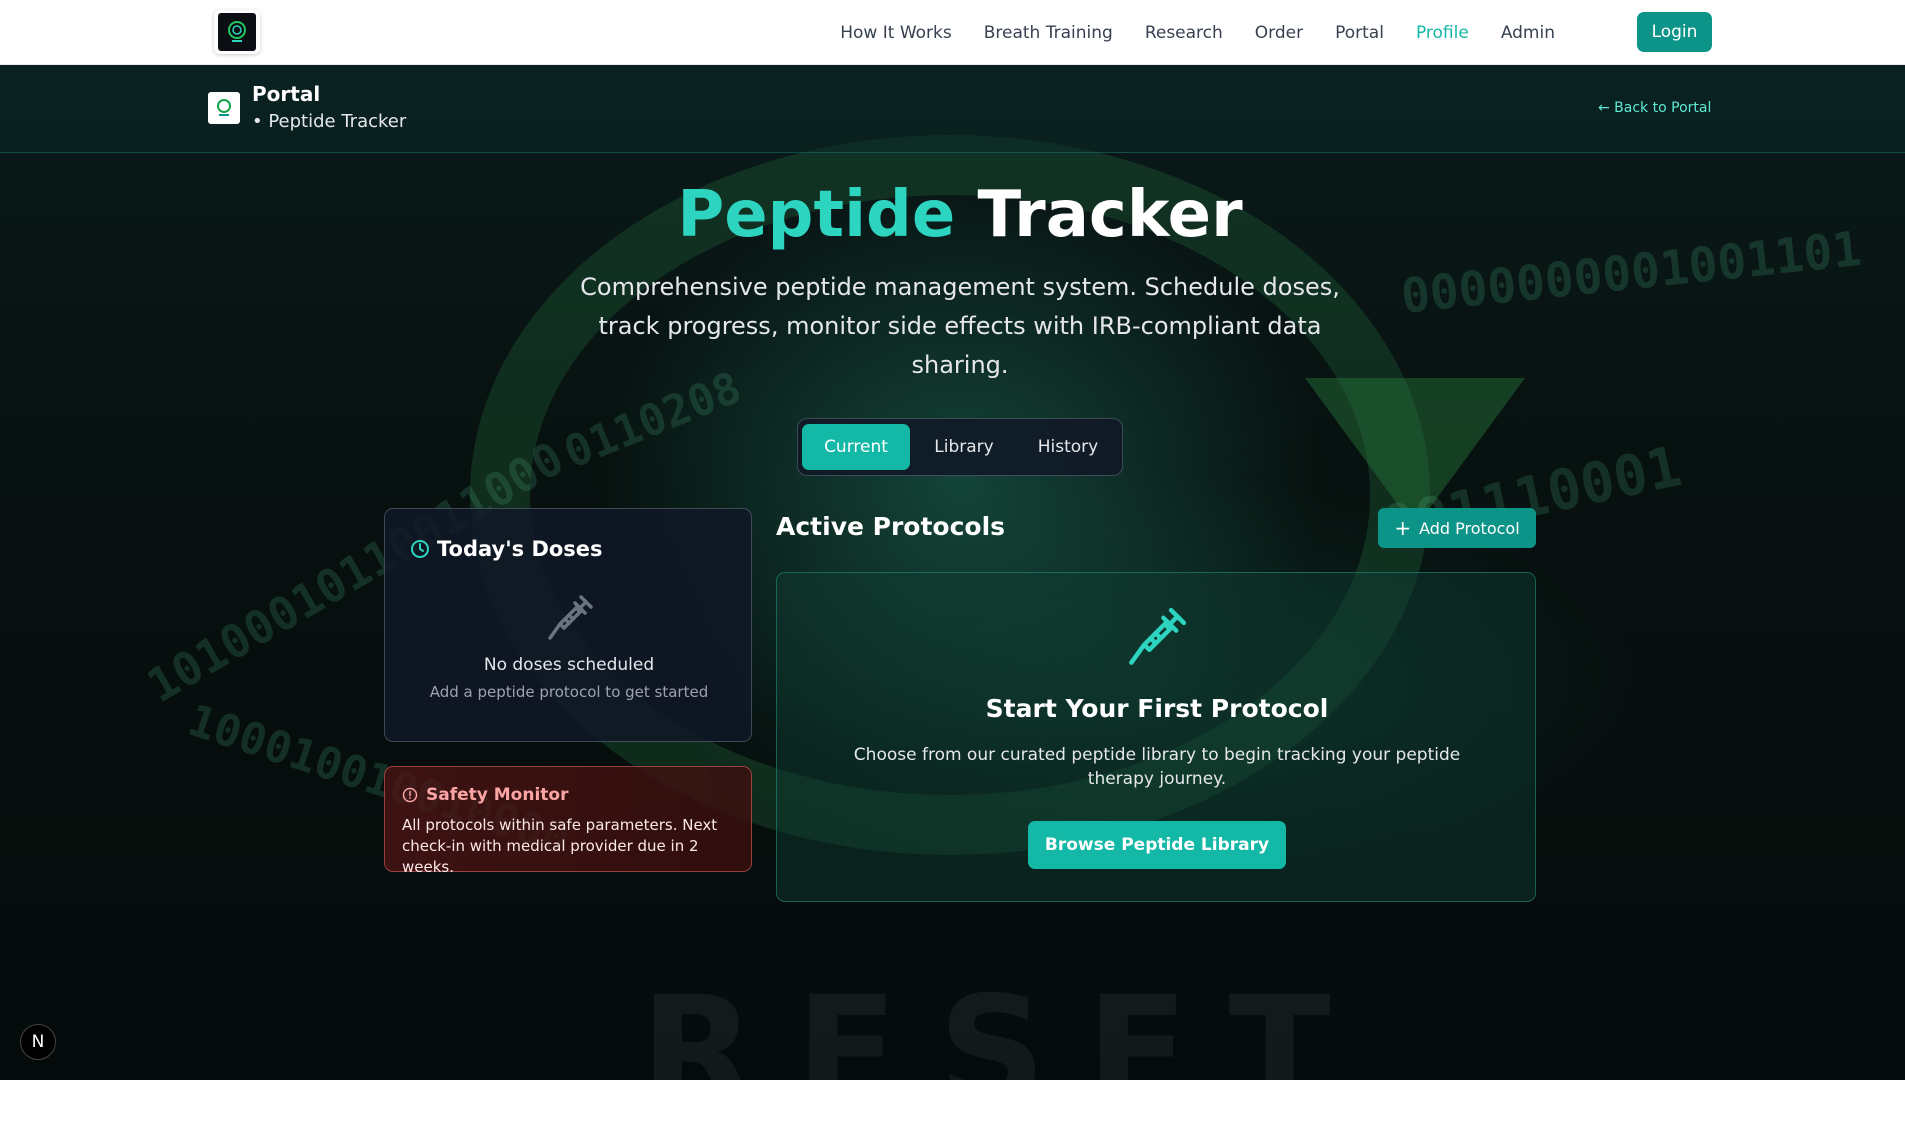 This screenshot has width=1905, height=1144. Describe the element at coordinates (964, 447) in the screenshot. I see `tab-library: Library` at that location.